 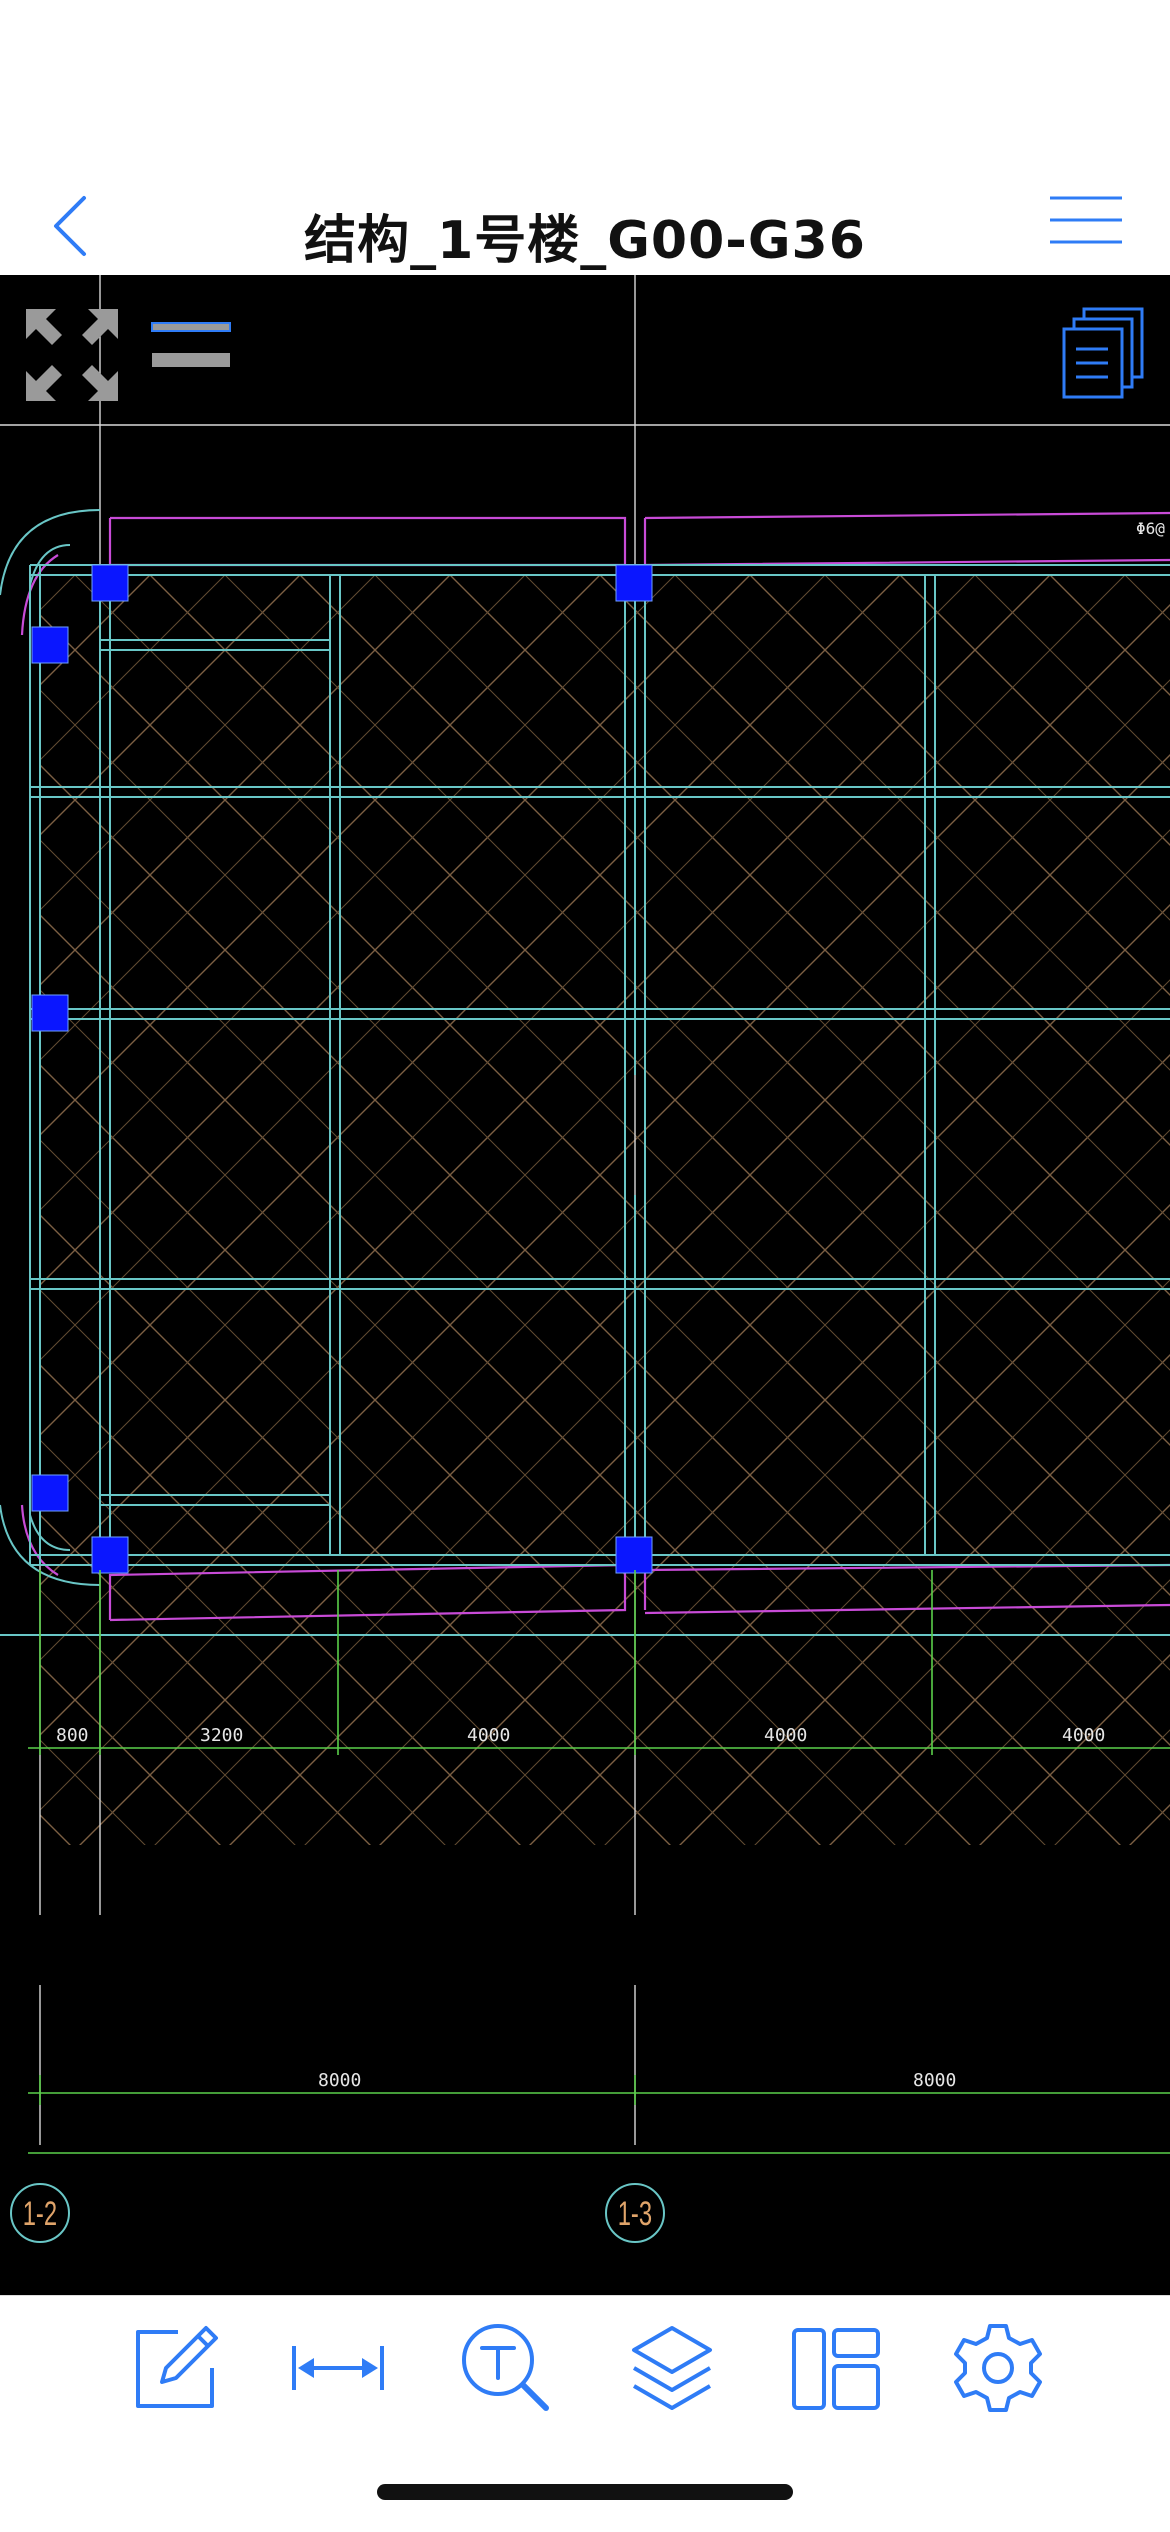 I want to click on line-weight-icon, so click(x=191, y=344).